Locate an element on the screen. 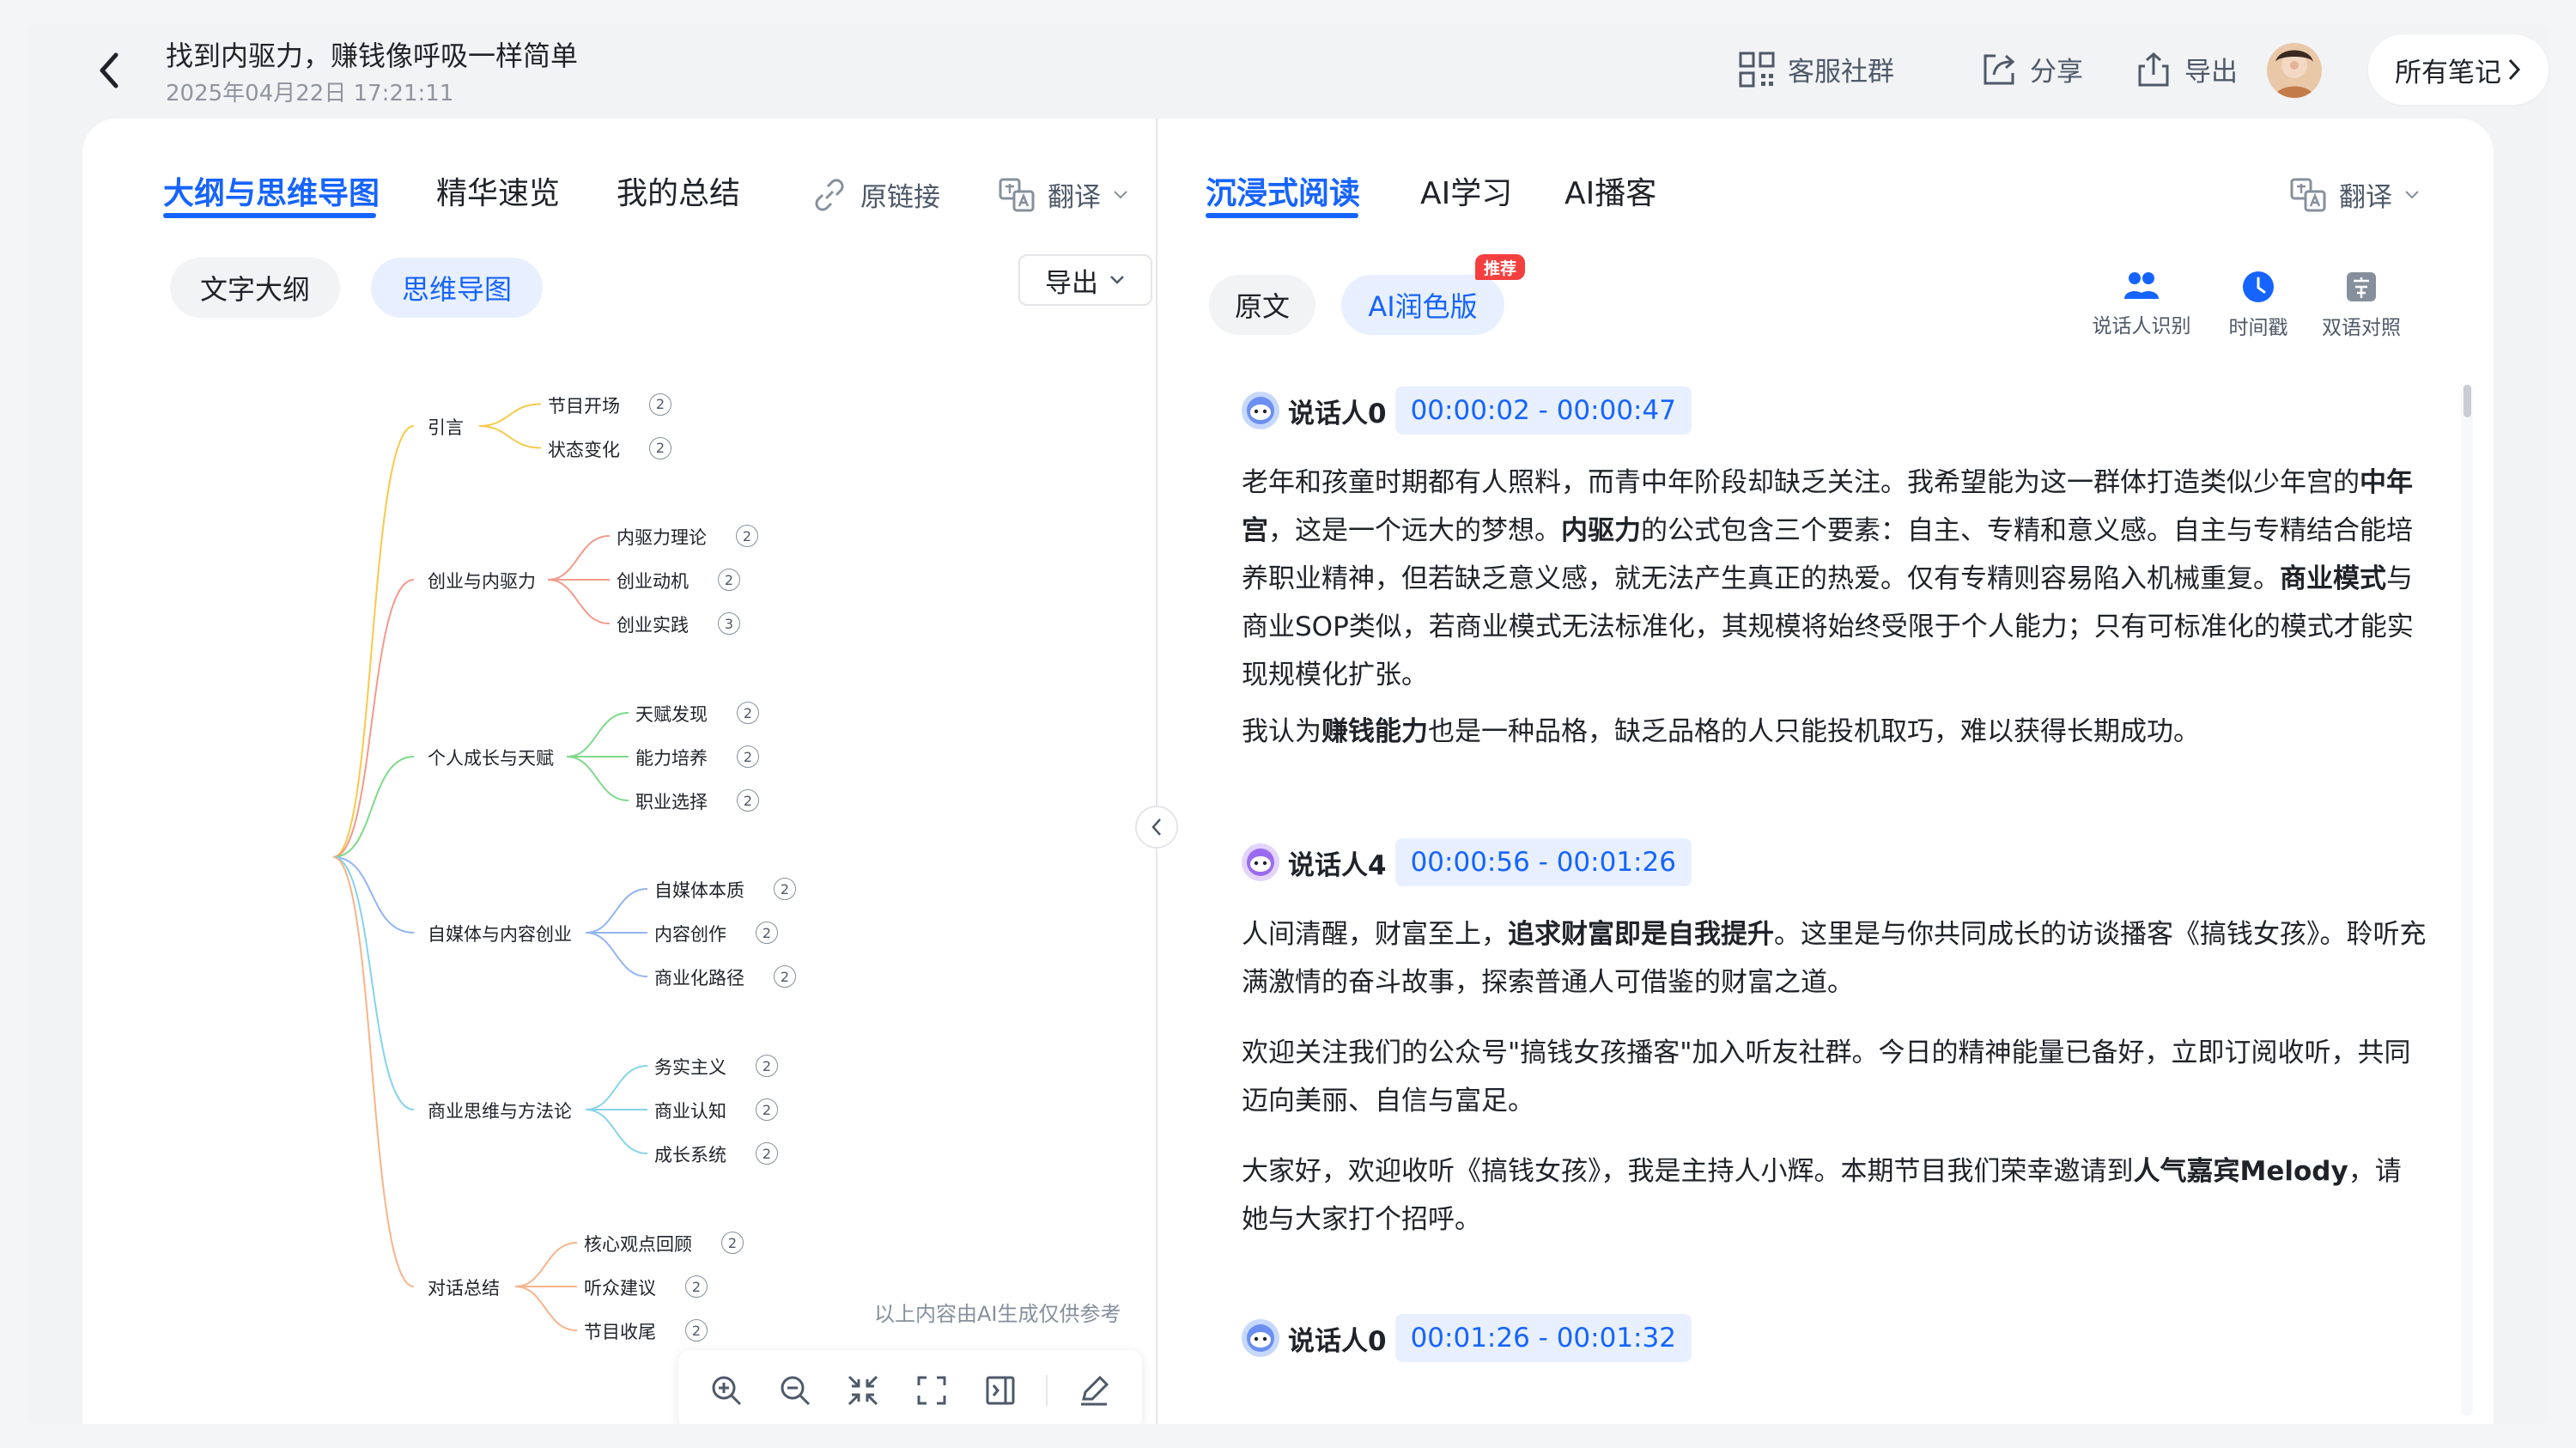  mindmap-branch-node: 对话总结 is located at coordinates (464, 1287).